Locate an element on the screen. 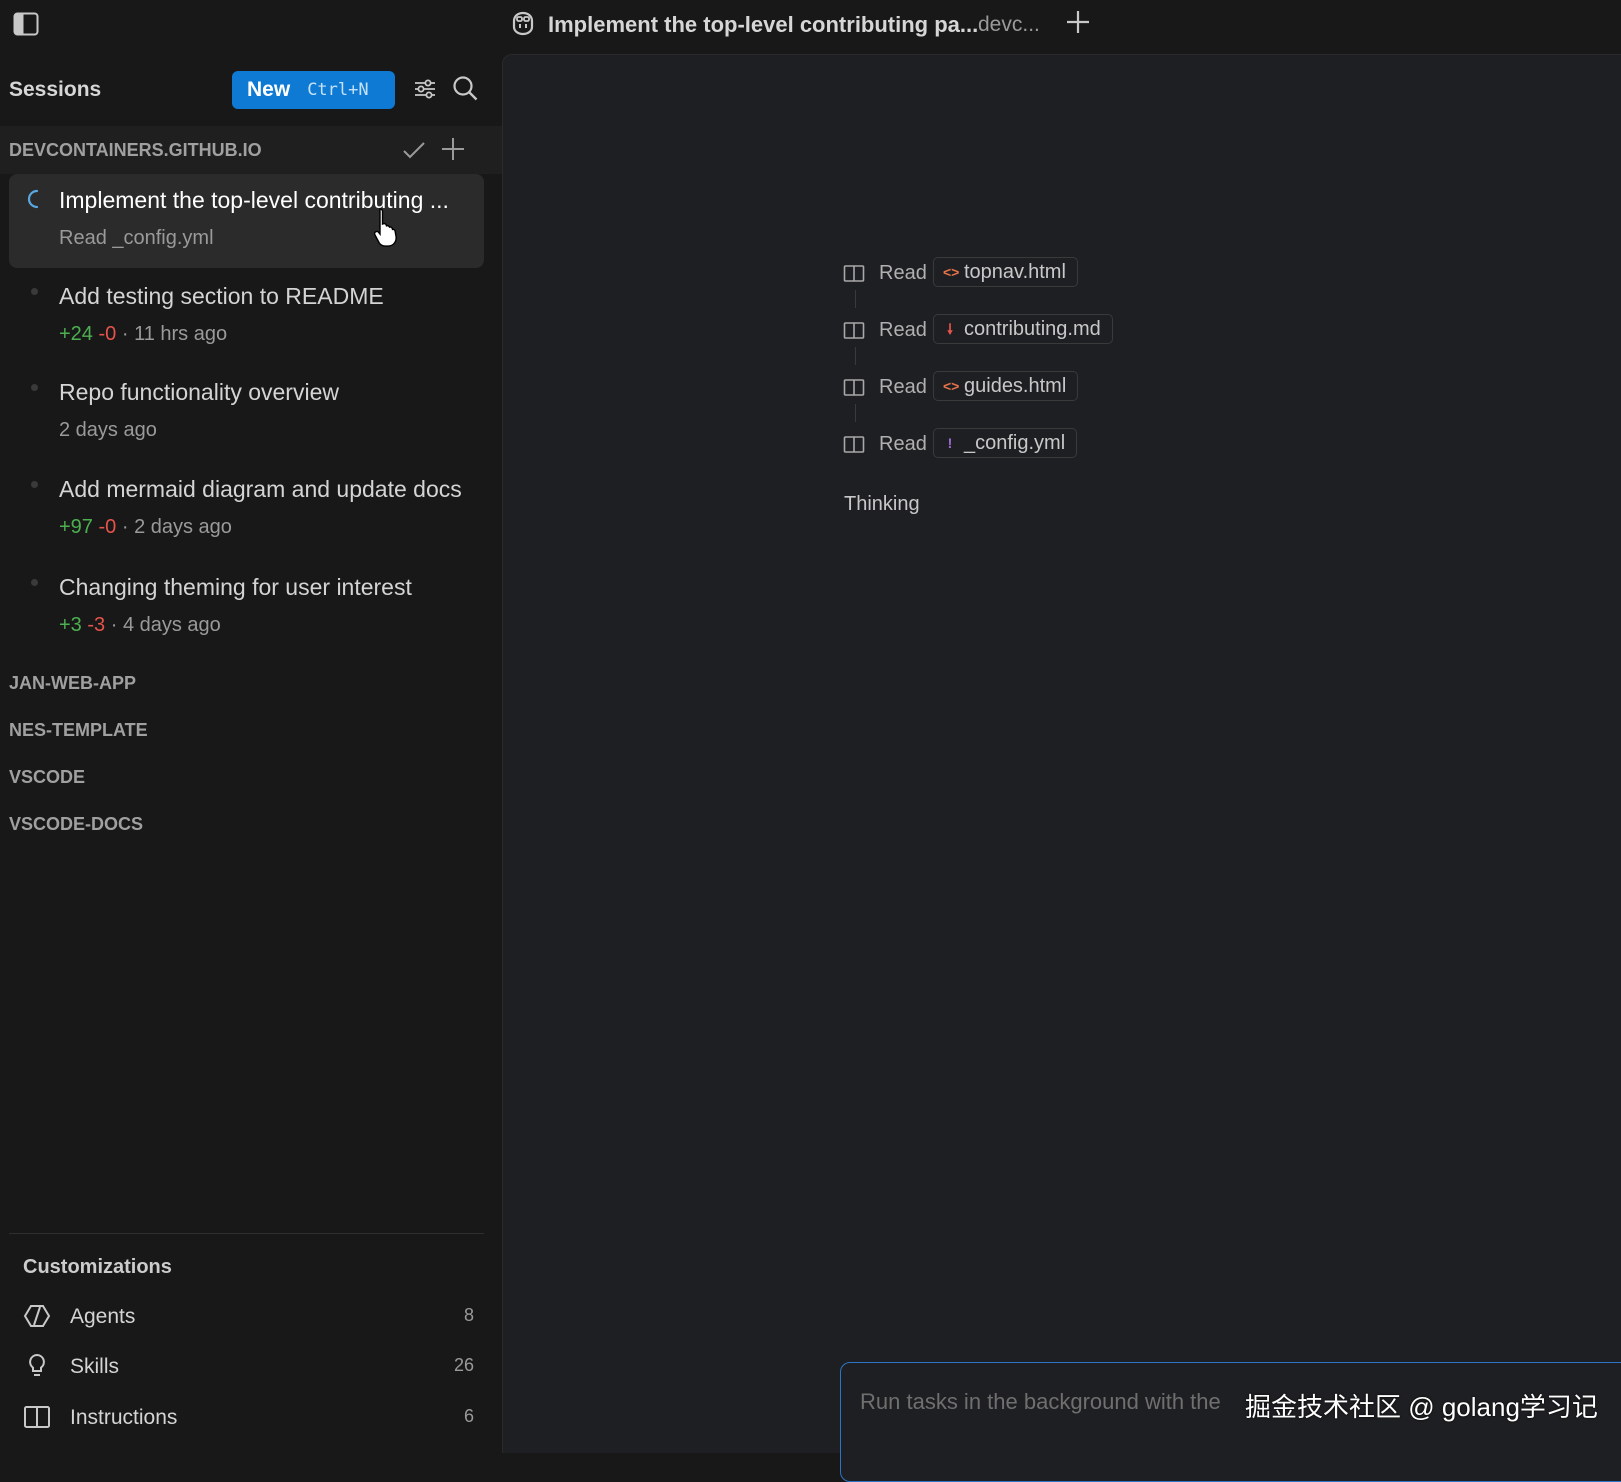 The image size is (1621, 1482). customization-label: Agents is located at coordinates (103, 1316).